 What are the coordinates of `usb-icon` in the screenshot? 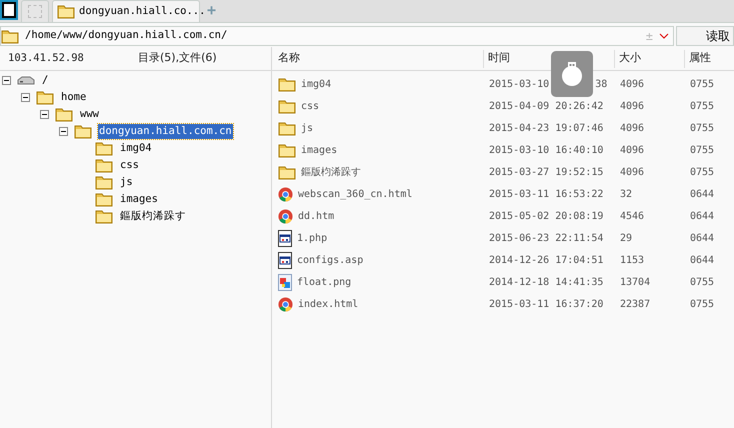 It's located at (572, 74).